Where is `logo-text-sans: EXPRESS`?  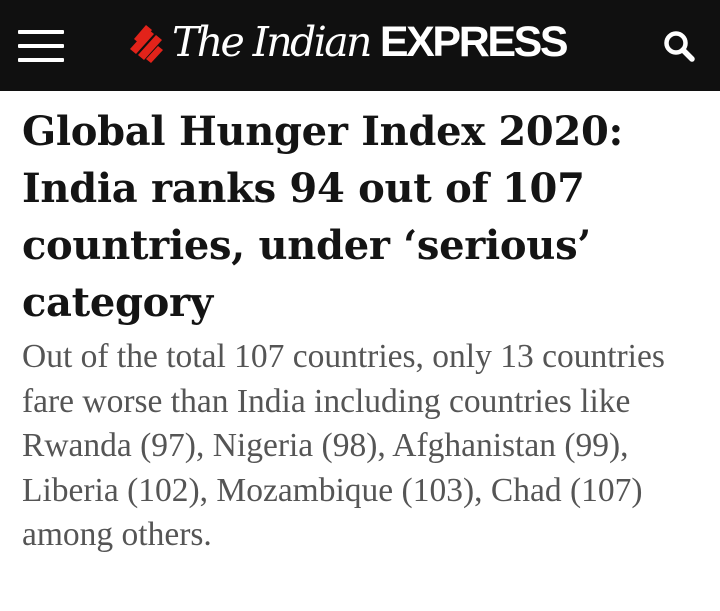
logo-text-sans: EXPRESS is located at coordinates (474, 41).